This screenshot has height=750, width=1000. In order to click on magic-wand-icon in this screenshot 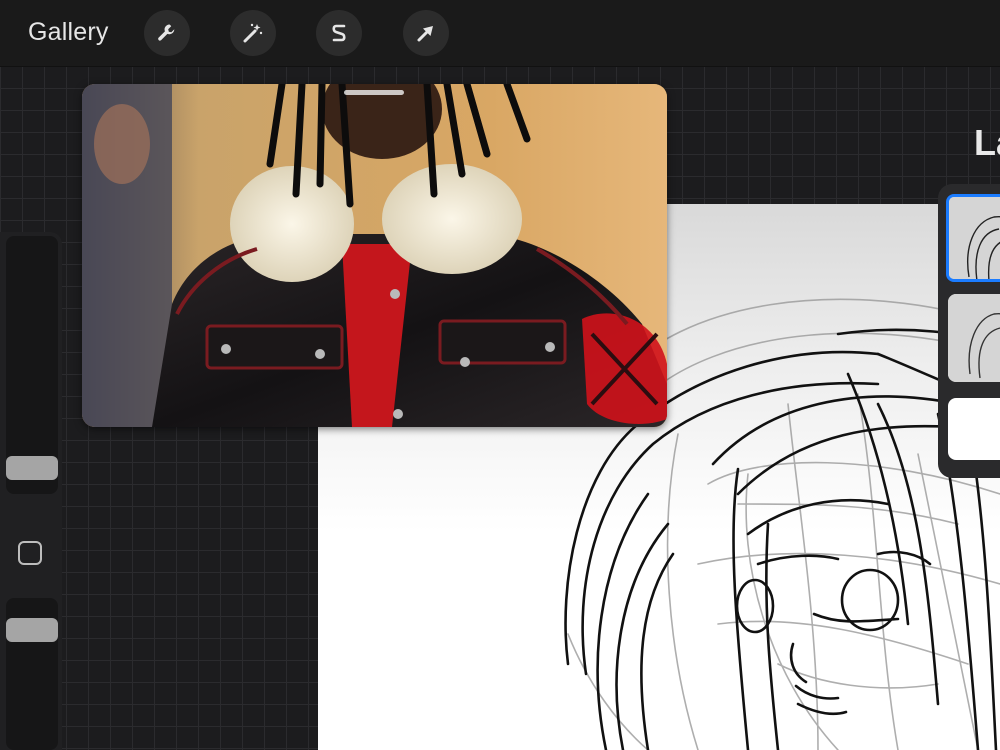, I will do `click(253, 33)`.